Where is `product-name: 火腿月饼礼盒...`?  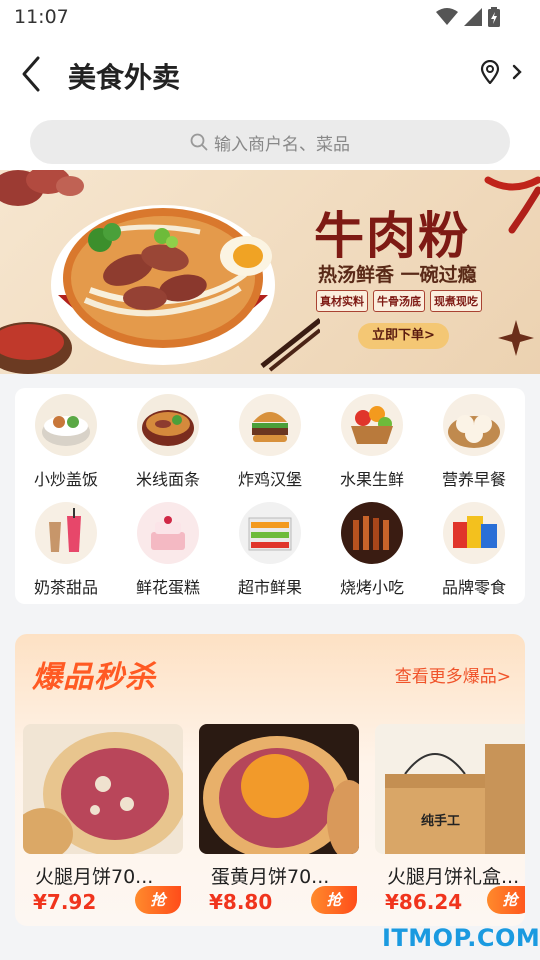
product-name: 火腿月饼礼盒... is located at coordinates (453, 877).